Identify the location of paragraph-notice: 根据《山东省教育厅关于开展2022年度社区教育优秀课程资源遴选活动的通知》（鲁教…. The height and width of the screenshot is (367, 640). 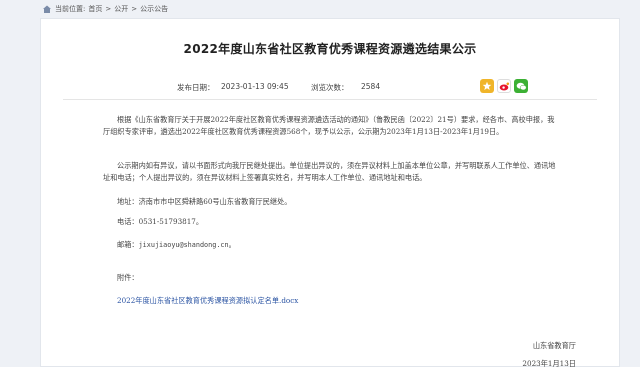
(329, 125).